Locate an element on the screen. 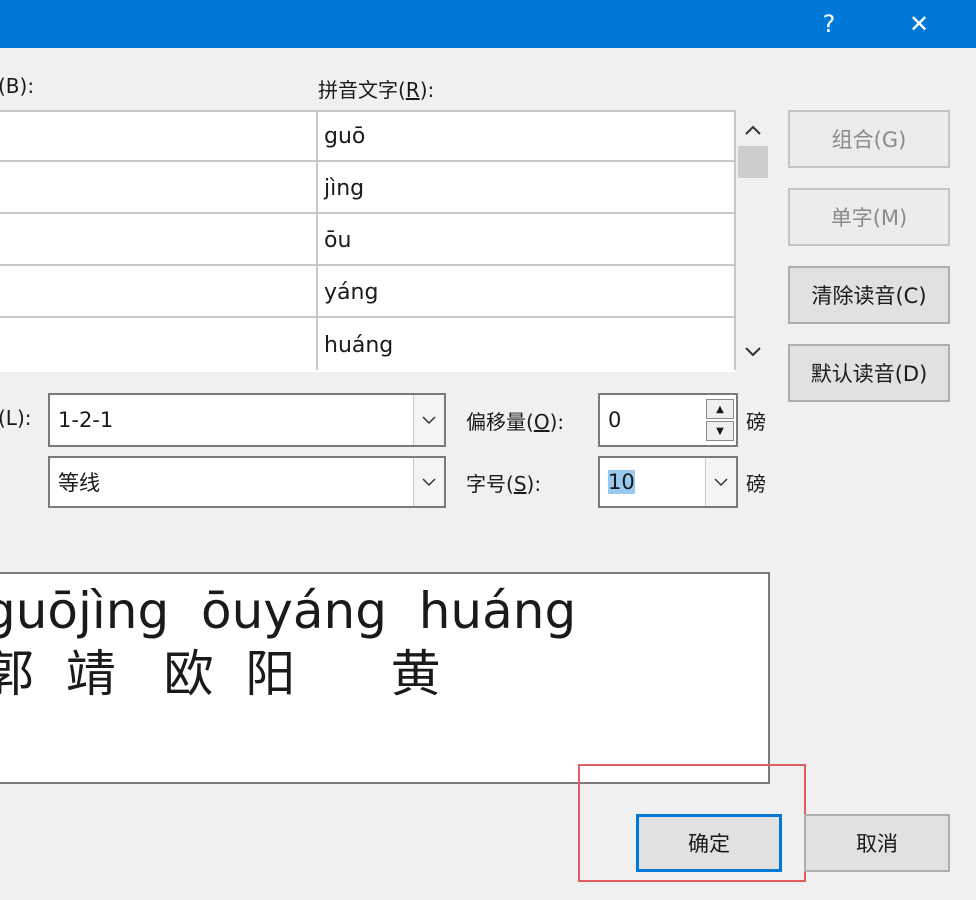 The image size is (976, 900). offset-label-key: O is located at coordinates (541, 422).